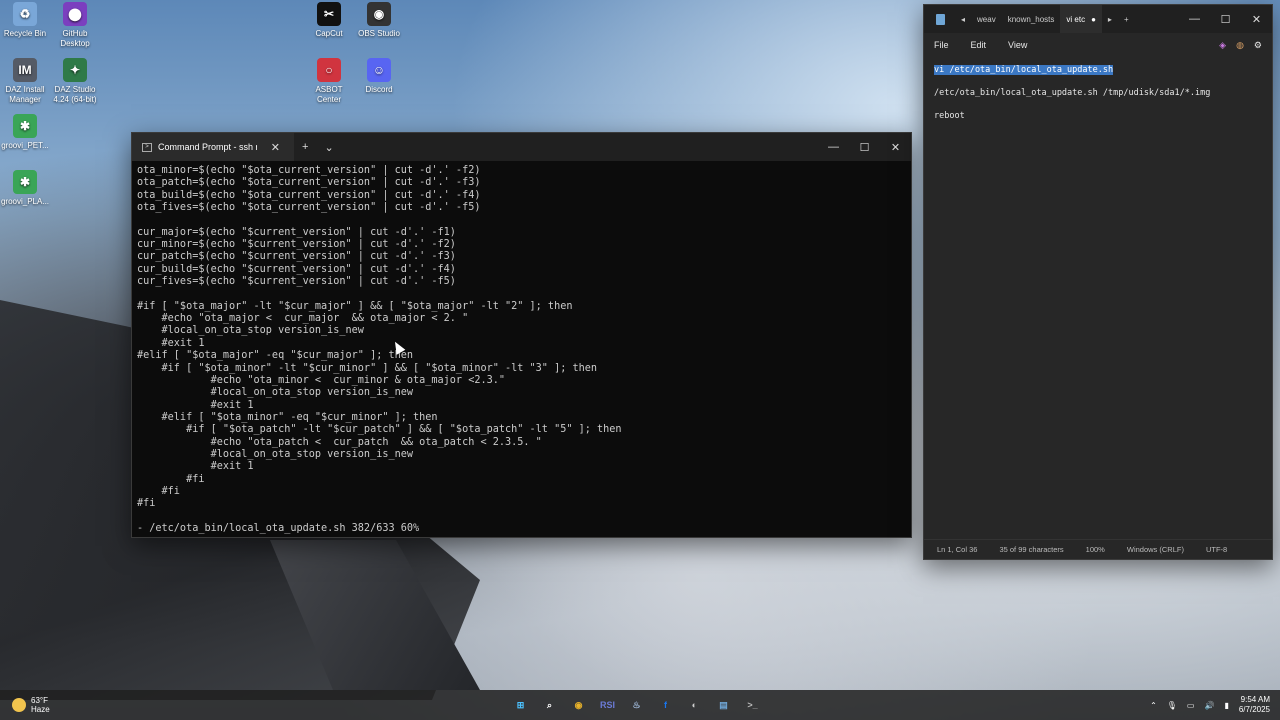  What do you see at coordinates (940, 19) in the screenshot?
I see `notepad-icon` at bounding box center [940, 19].